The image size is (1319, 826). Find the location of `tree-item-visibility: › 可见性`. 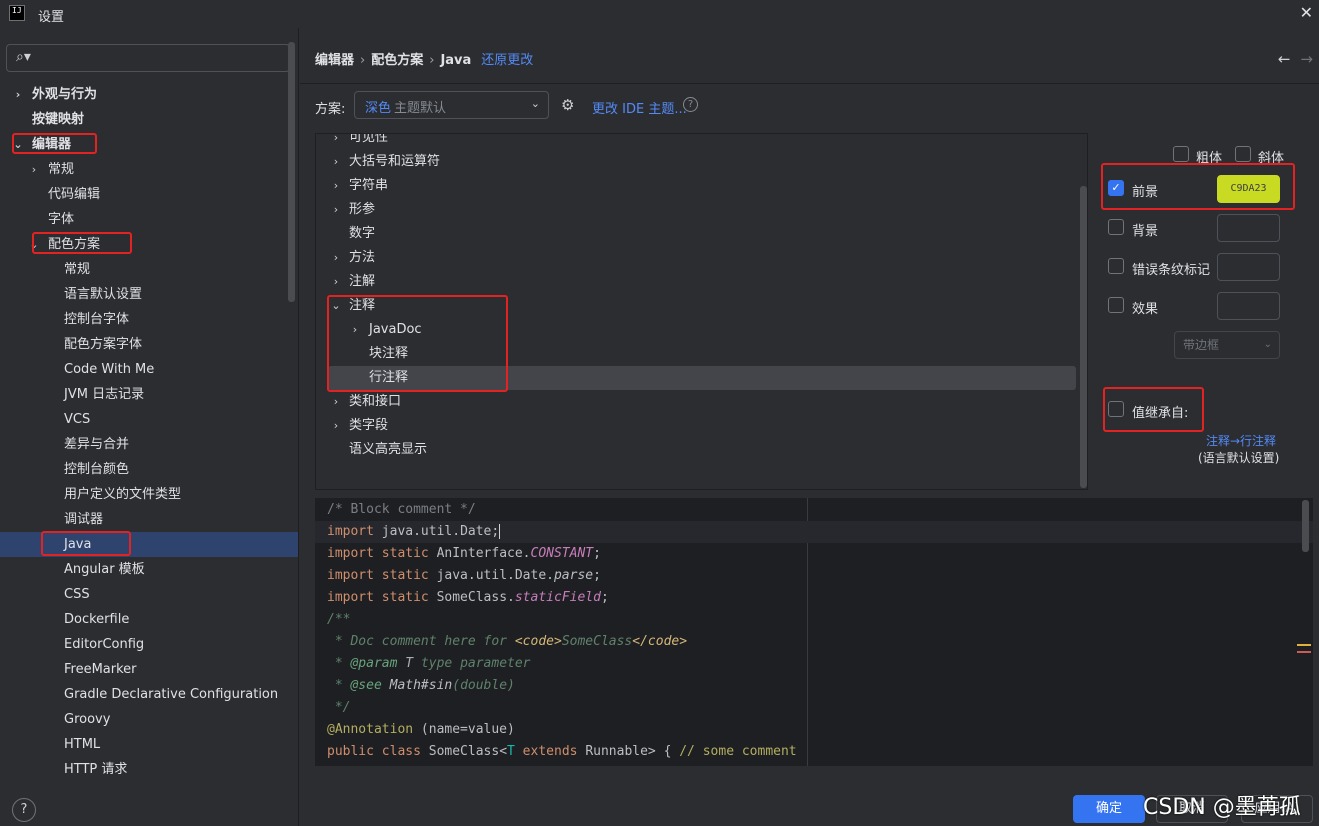

tree-item-visibility: › 可见性 is located at coordinates (696, 142).